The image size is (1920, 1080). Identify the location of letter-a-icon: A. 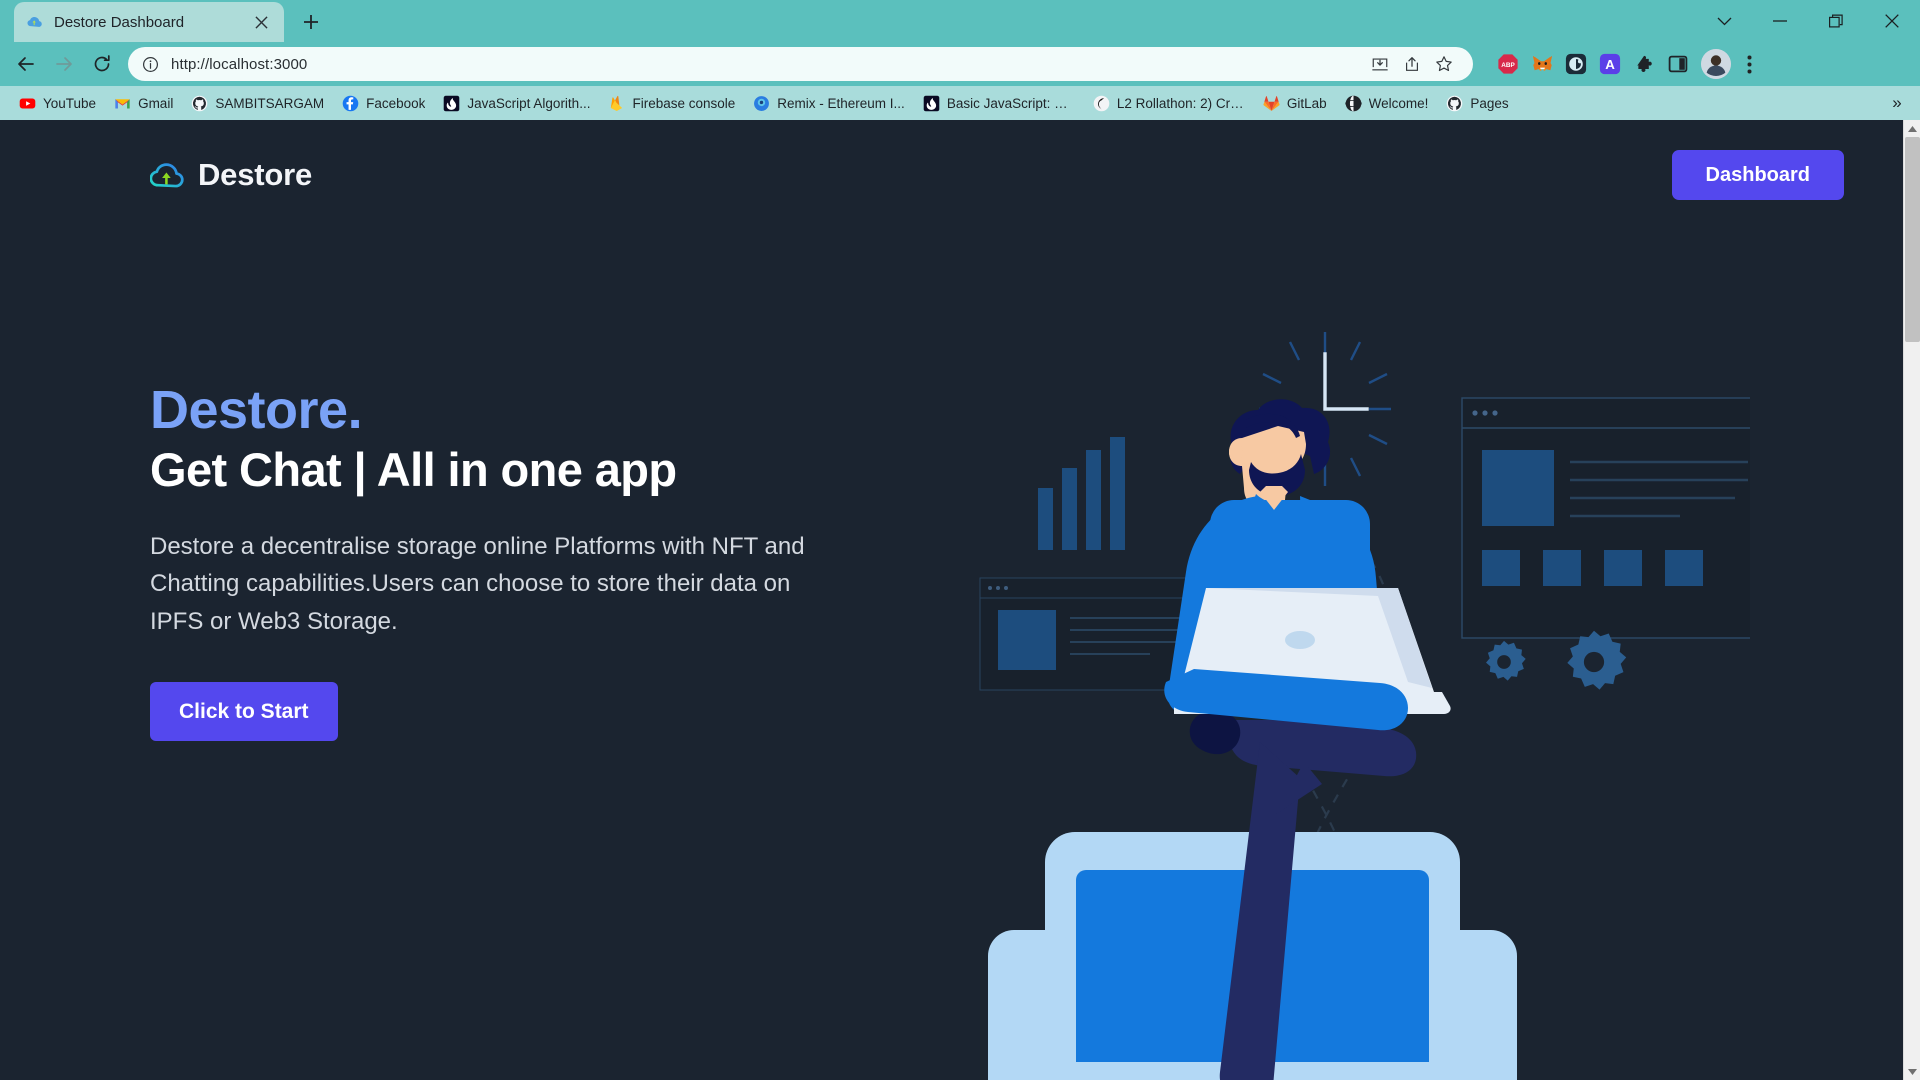
(1610, 64).